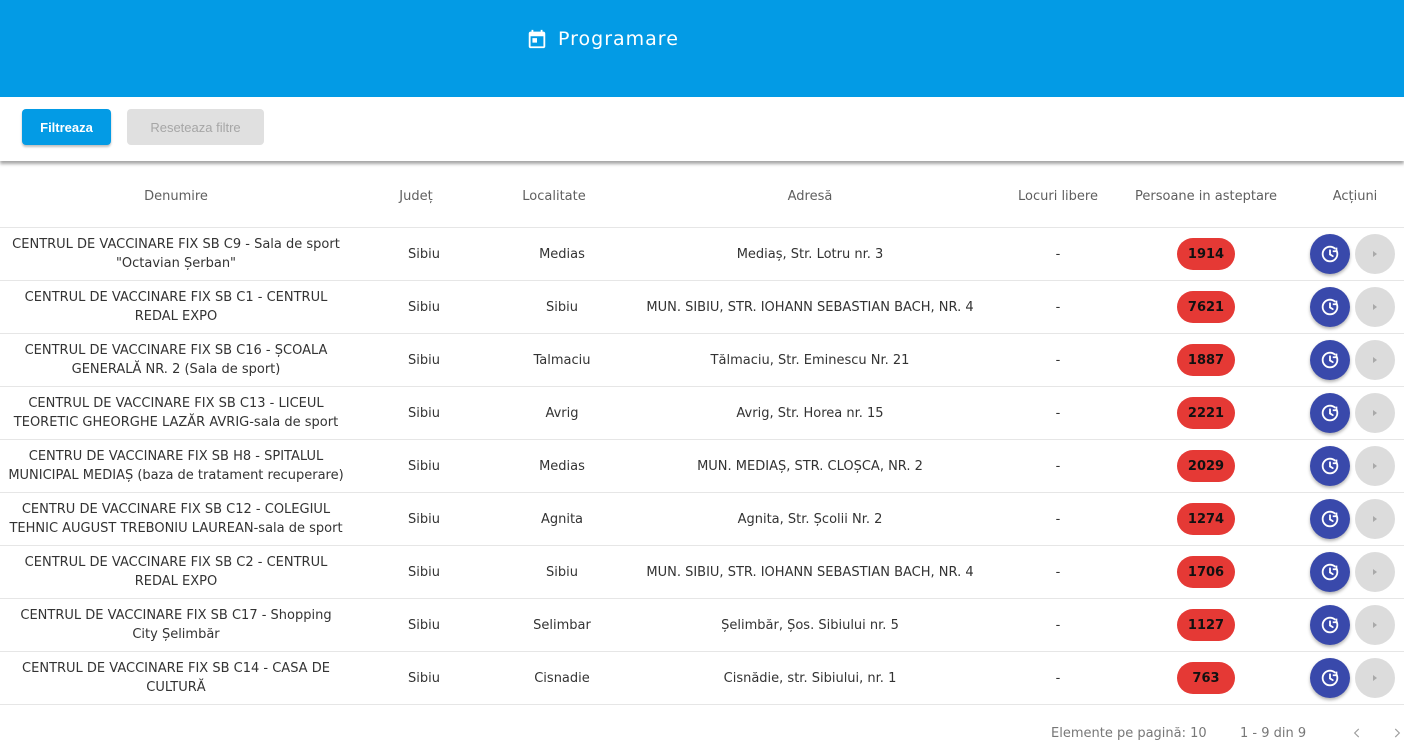 The width and height of the screenshot is (1404, 744). I want to click on localitate-cell: Talmaciu, so click(562, 360).